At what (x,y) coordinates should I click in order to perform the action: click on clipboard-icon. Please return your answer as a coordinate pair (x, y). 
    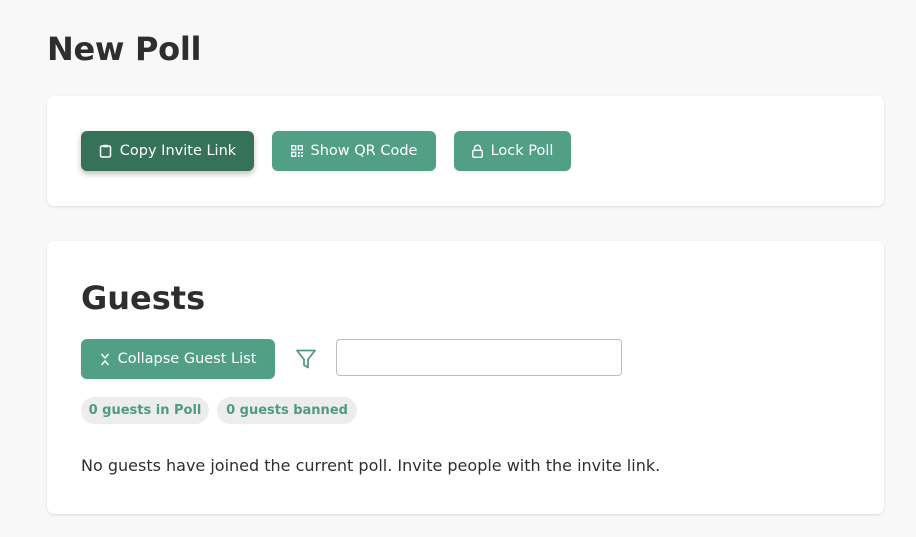
    Looking at the image, I should click on (105, 151).